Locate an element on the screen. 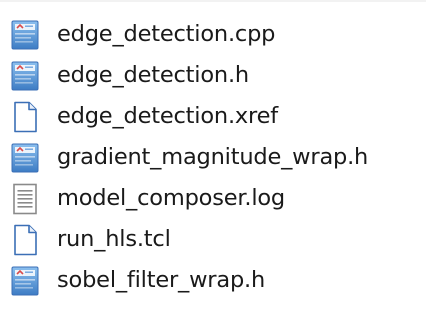 This screenshot has height=314, width=426. file-item-gradient-magnitude-wrap-h: gradient_magnitude_wrap.h is located at coordinates (217, 157).